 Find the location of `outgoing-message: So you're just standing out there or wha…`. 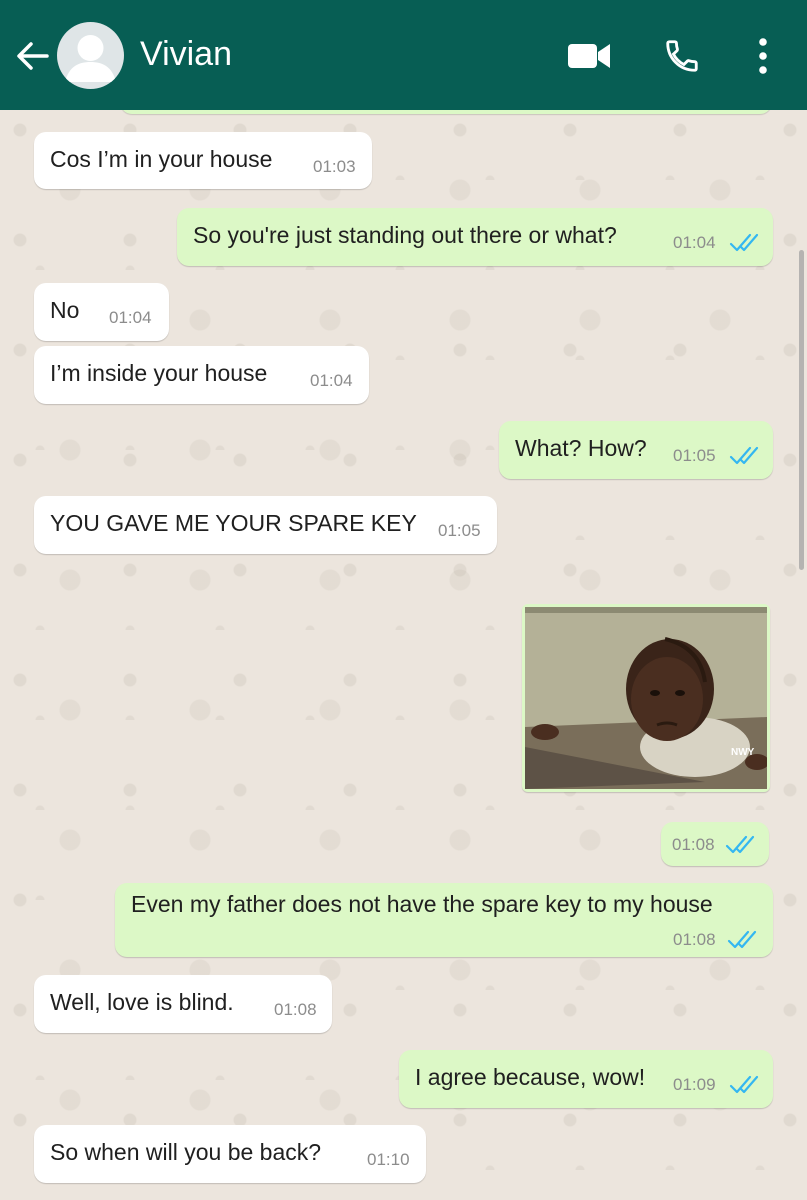

outgoing-message: So you're just standing out there or wha… is located at coordinates (475, 237).